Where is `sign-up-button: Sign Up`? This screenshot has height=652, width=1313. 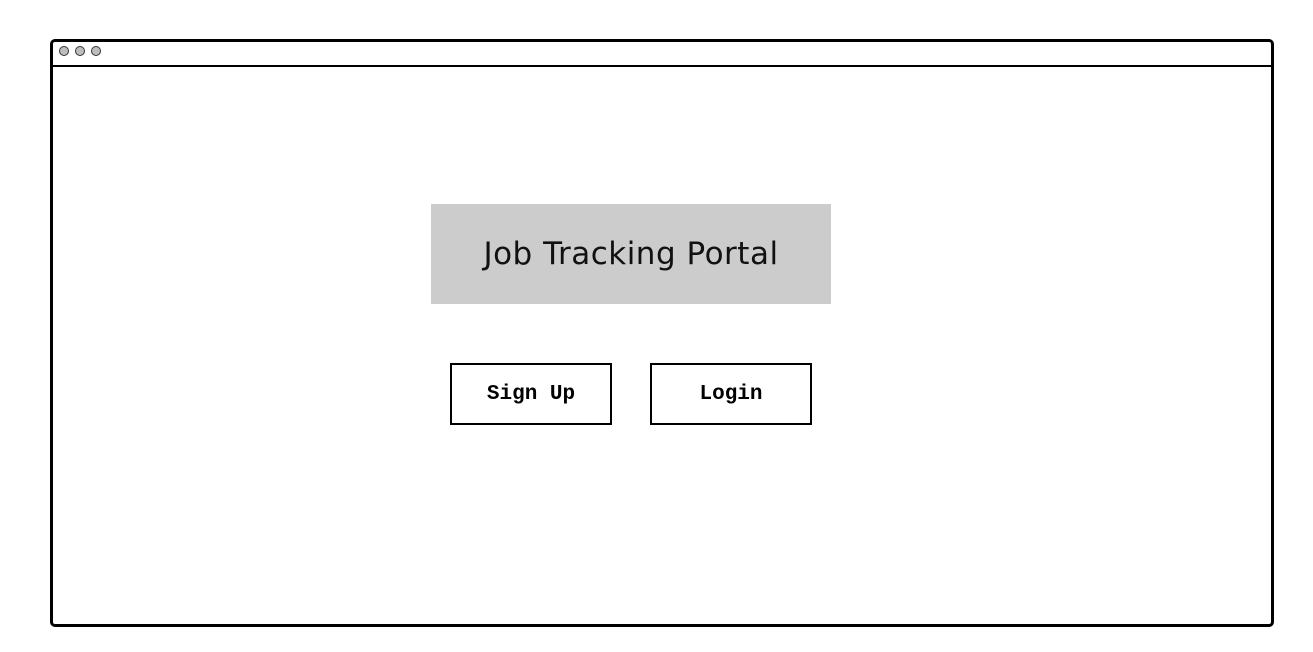 sign-up-button: Sign Up is located at coordinates (531, 394).